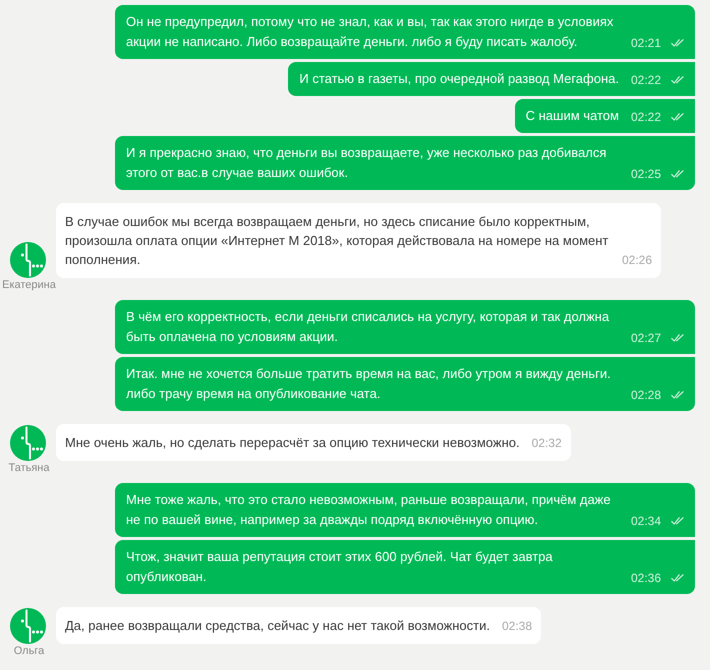  What do you see at coordinates (645, 521) in the screenshot?
I see `message-time: 02:34` at bounding box center [645, 521].